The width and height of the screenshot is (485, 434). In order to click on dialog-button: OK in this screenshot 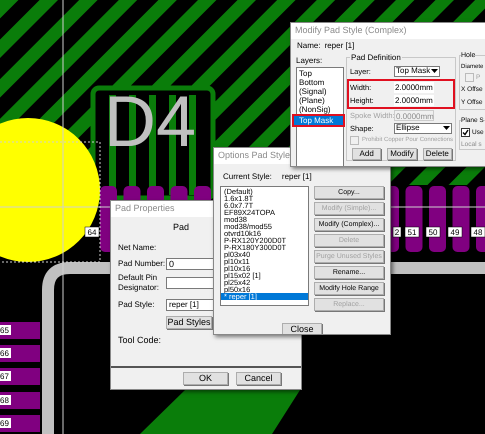, I will do `click(205, 378)`.